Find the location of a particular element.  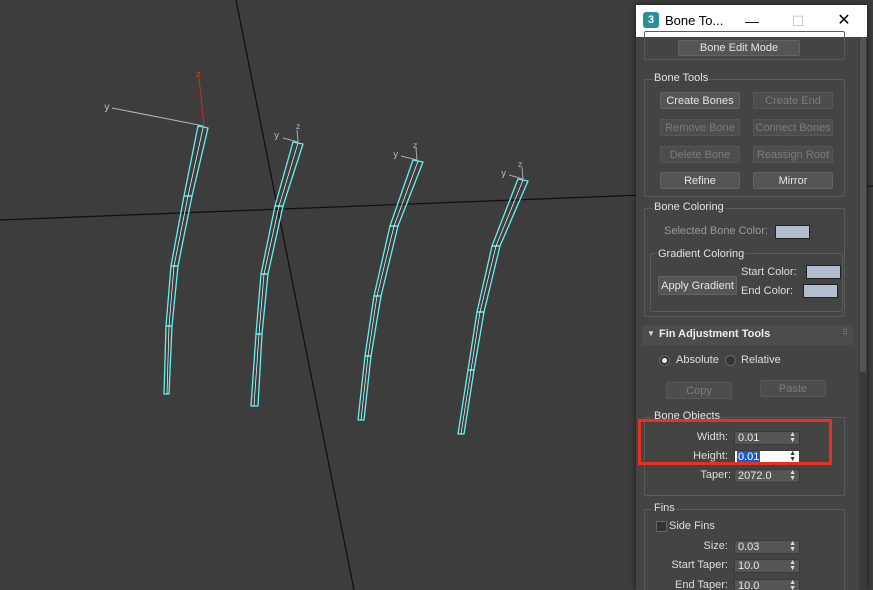

reassign-root-button: Reassign Root is located at coordinates (793, 154).